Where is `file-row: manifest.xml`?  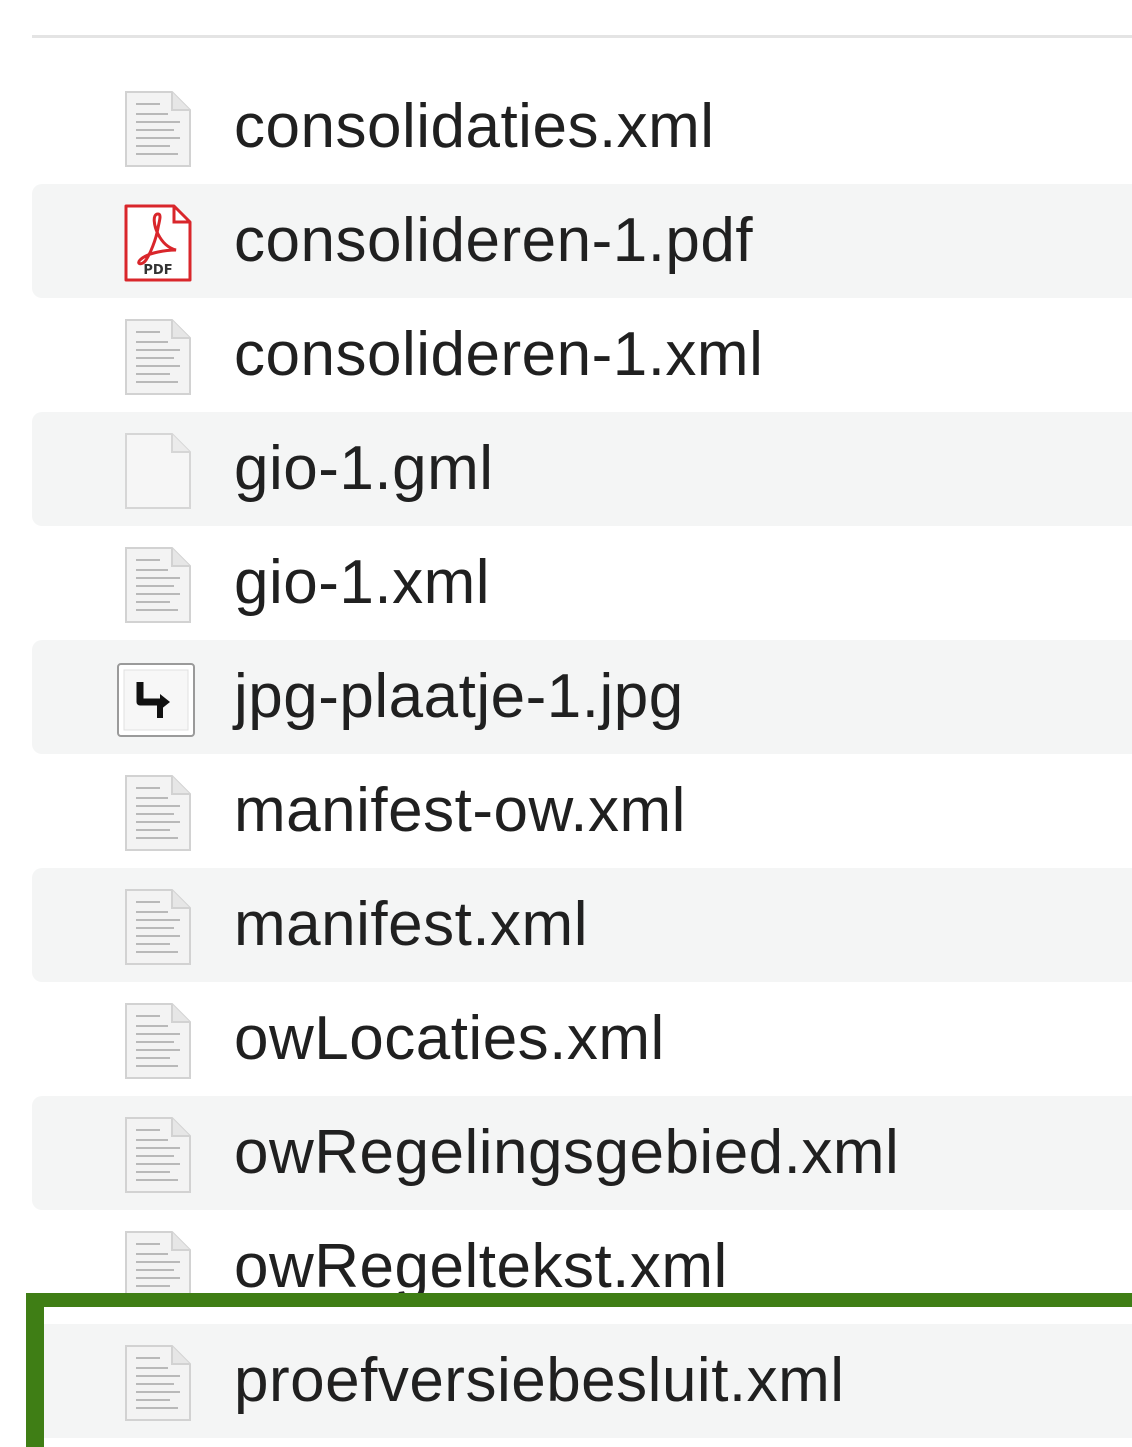
file-row: manifest.xml is located at coordinates (582, 925).